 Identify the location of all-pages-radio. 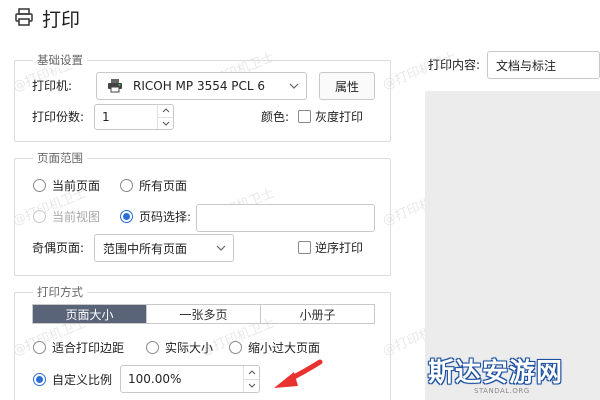
(126, 185).